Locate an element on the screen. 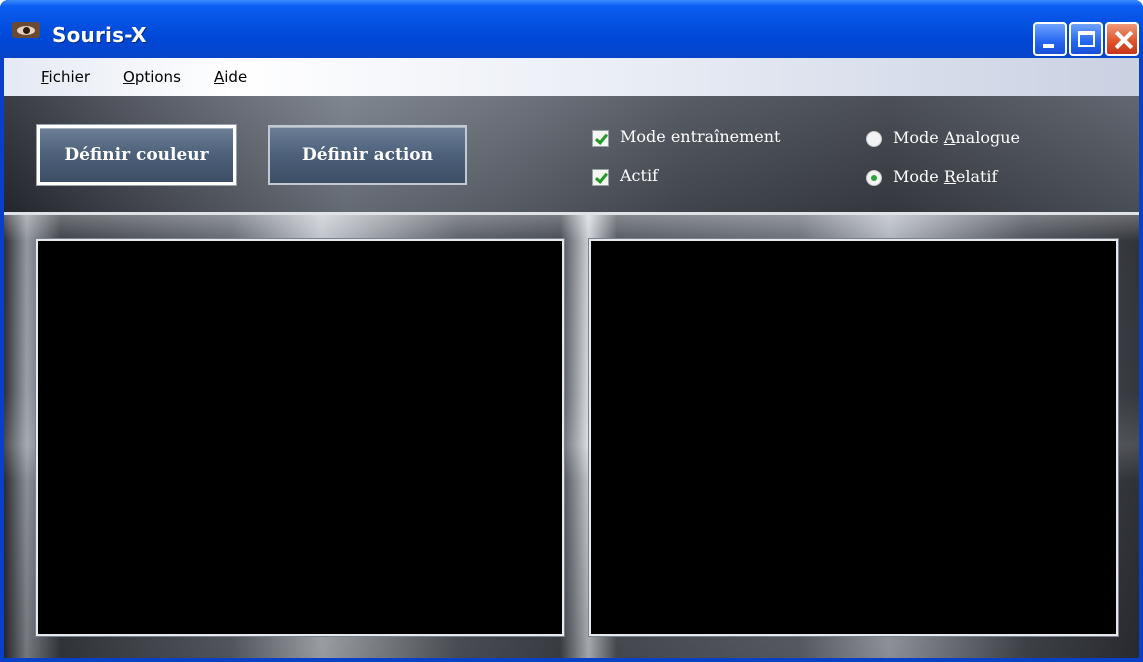 This screenshot has height=662, width=1143. menu-bar: Fichier Options Aide is located at coordinates (571, 77).